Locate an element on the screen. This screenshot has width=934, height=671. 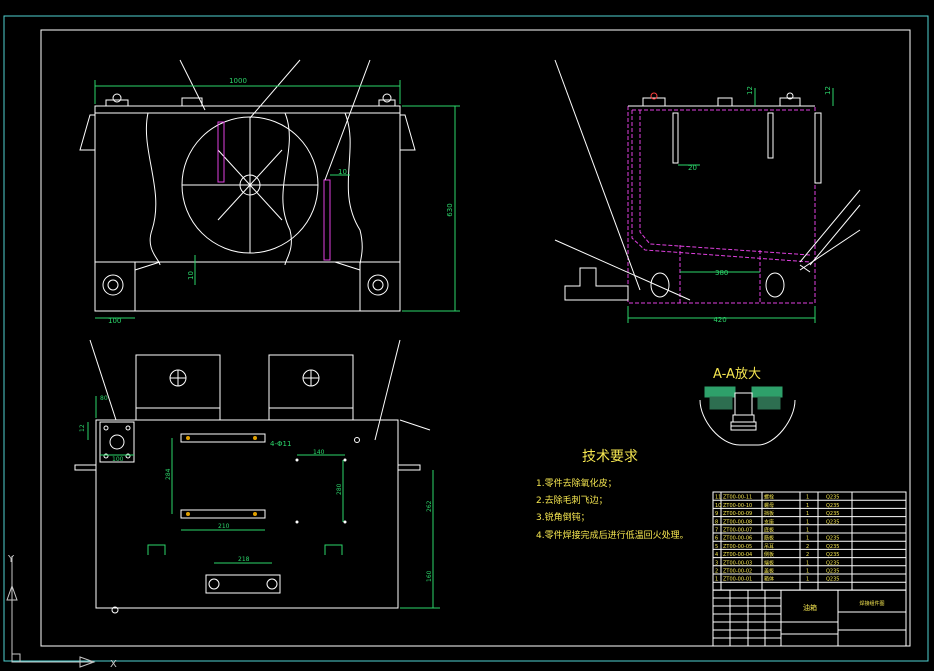
bom-cell: 5 is located at coordinates (716, 547).